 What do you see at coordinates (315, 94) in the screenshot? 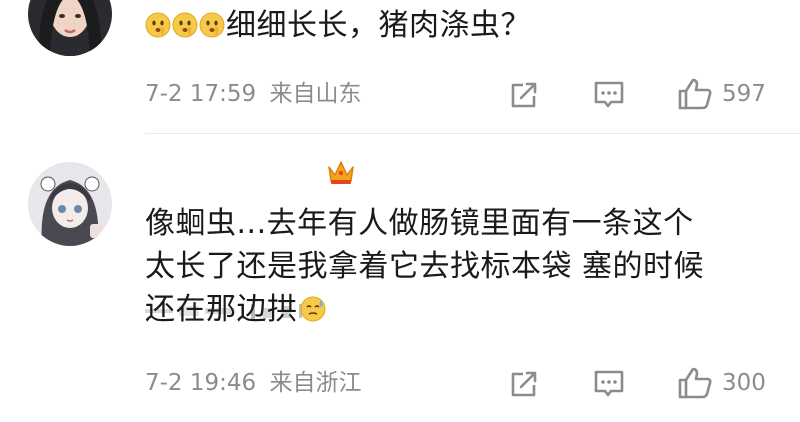
I see `comment-location: 来自山东` at bounding box center [315, 94].